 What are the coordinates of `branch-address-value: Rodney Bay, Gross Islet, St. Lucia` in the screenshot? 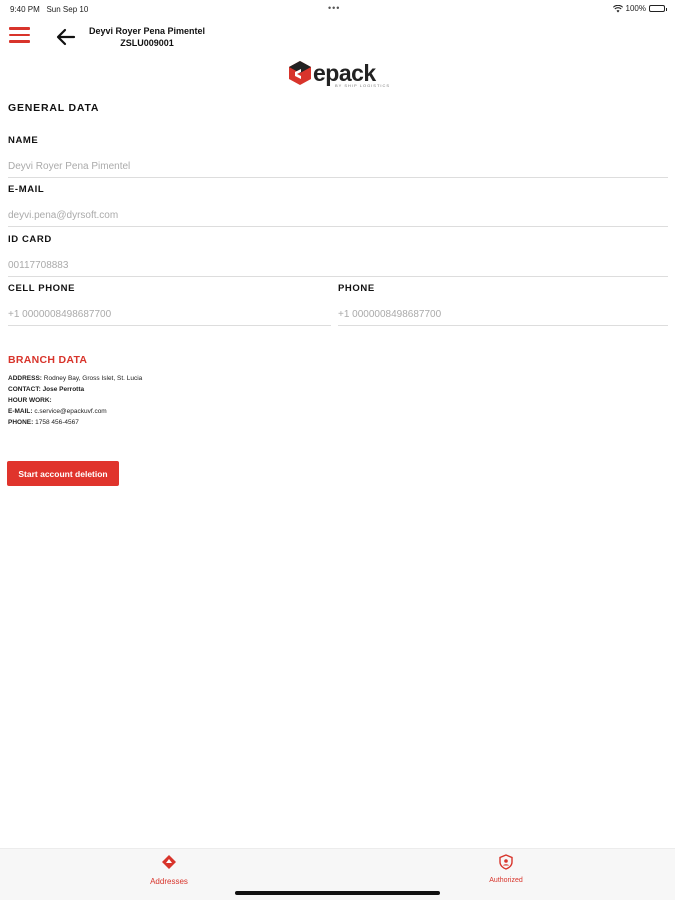 It's located at (93, 378).